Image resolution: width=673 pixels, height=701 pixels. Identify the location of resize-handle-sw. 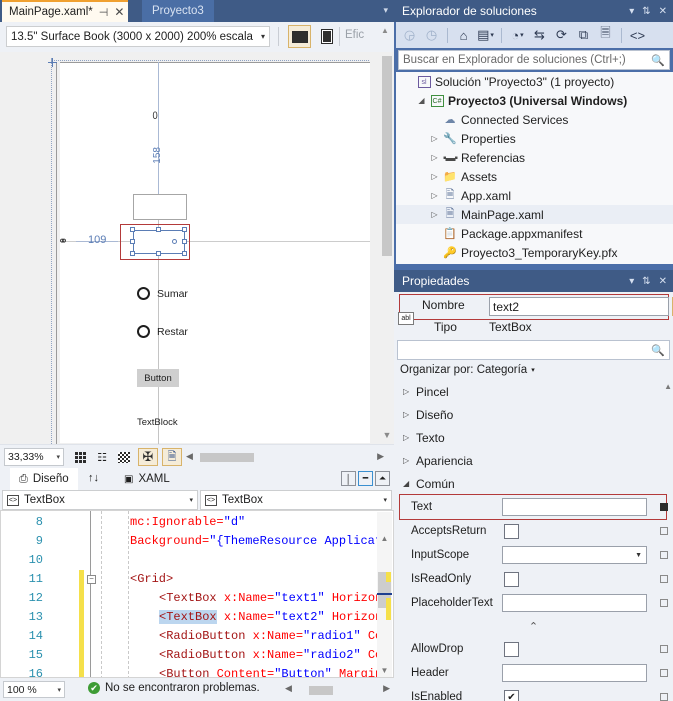
(132, 253).